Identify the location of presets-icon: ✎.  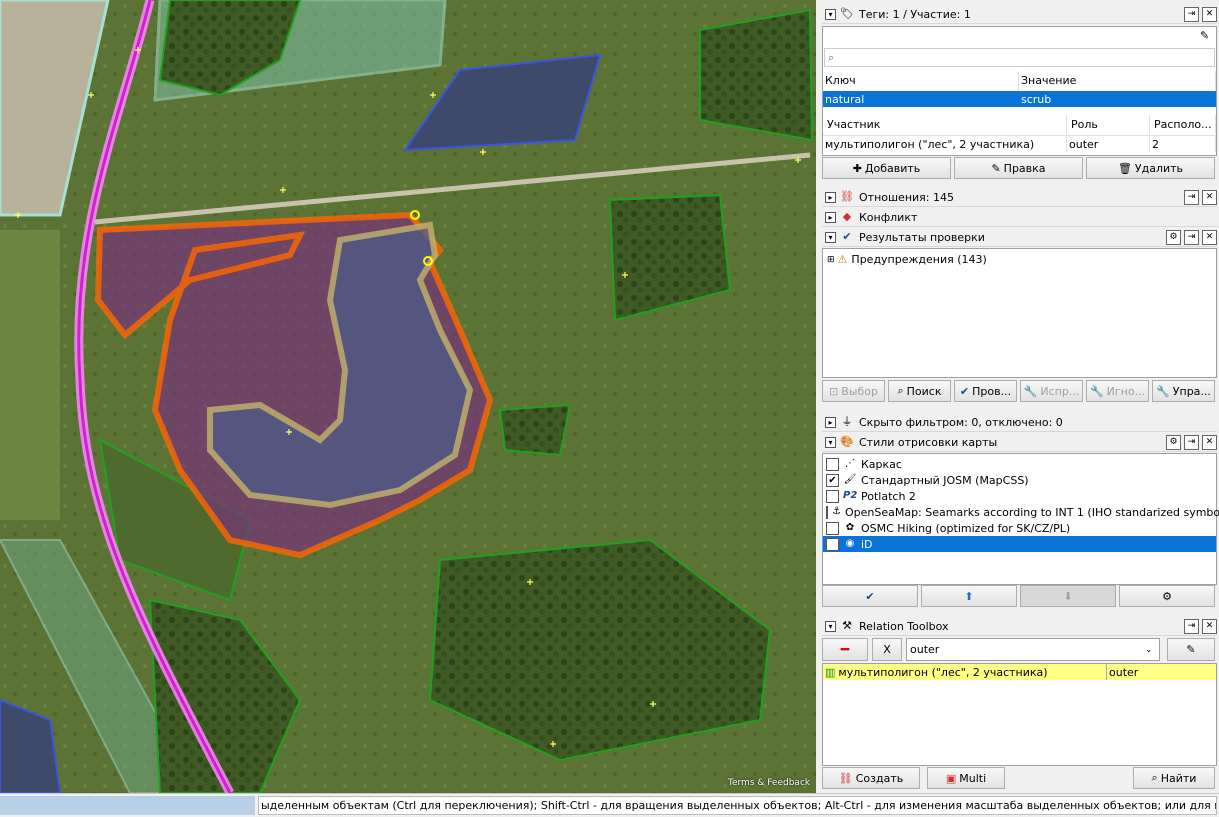
(1207, 36).